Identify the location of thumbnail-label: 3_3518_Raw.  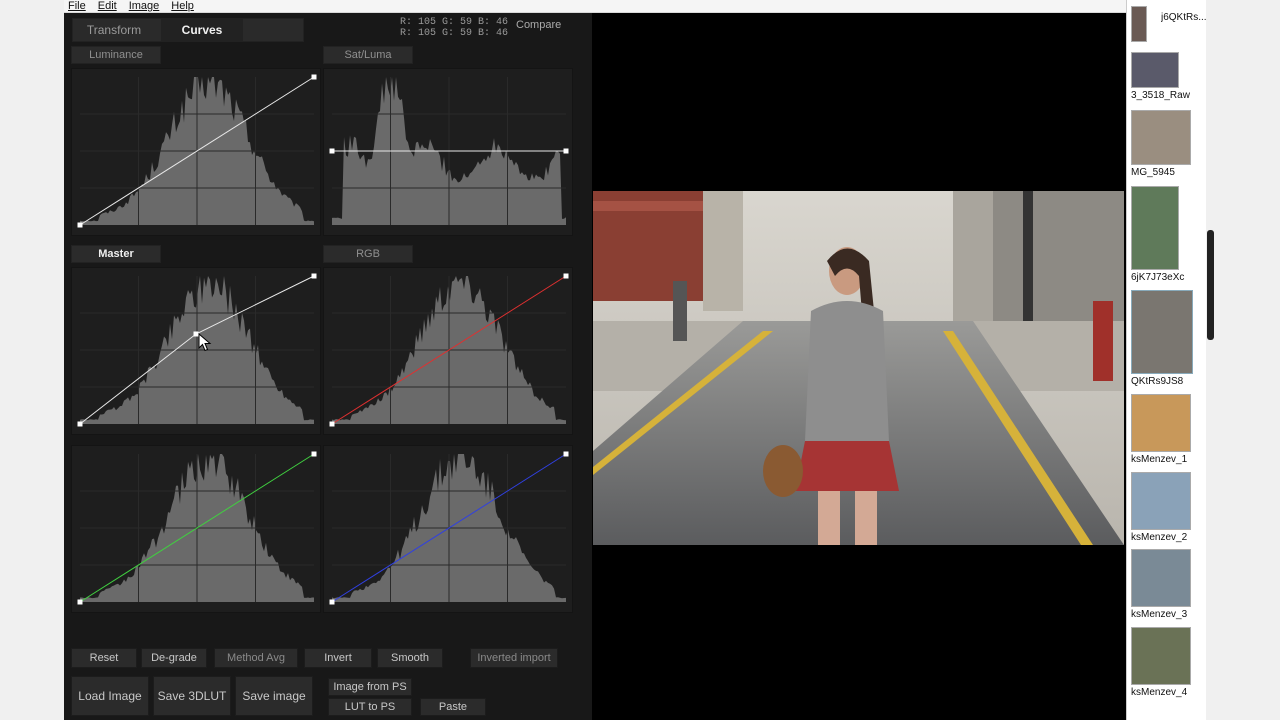
(1160, 95).